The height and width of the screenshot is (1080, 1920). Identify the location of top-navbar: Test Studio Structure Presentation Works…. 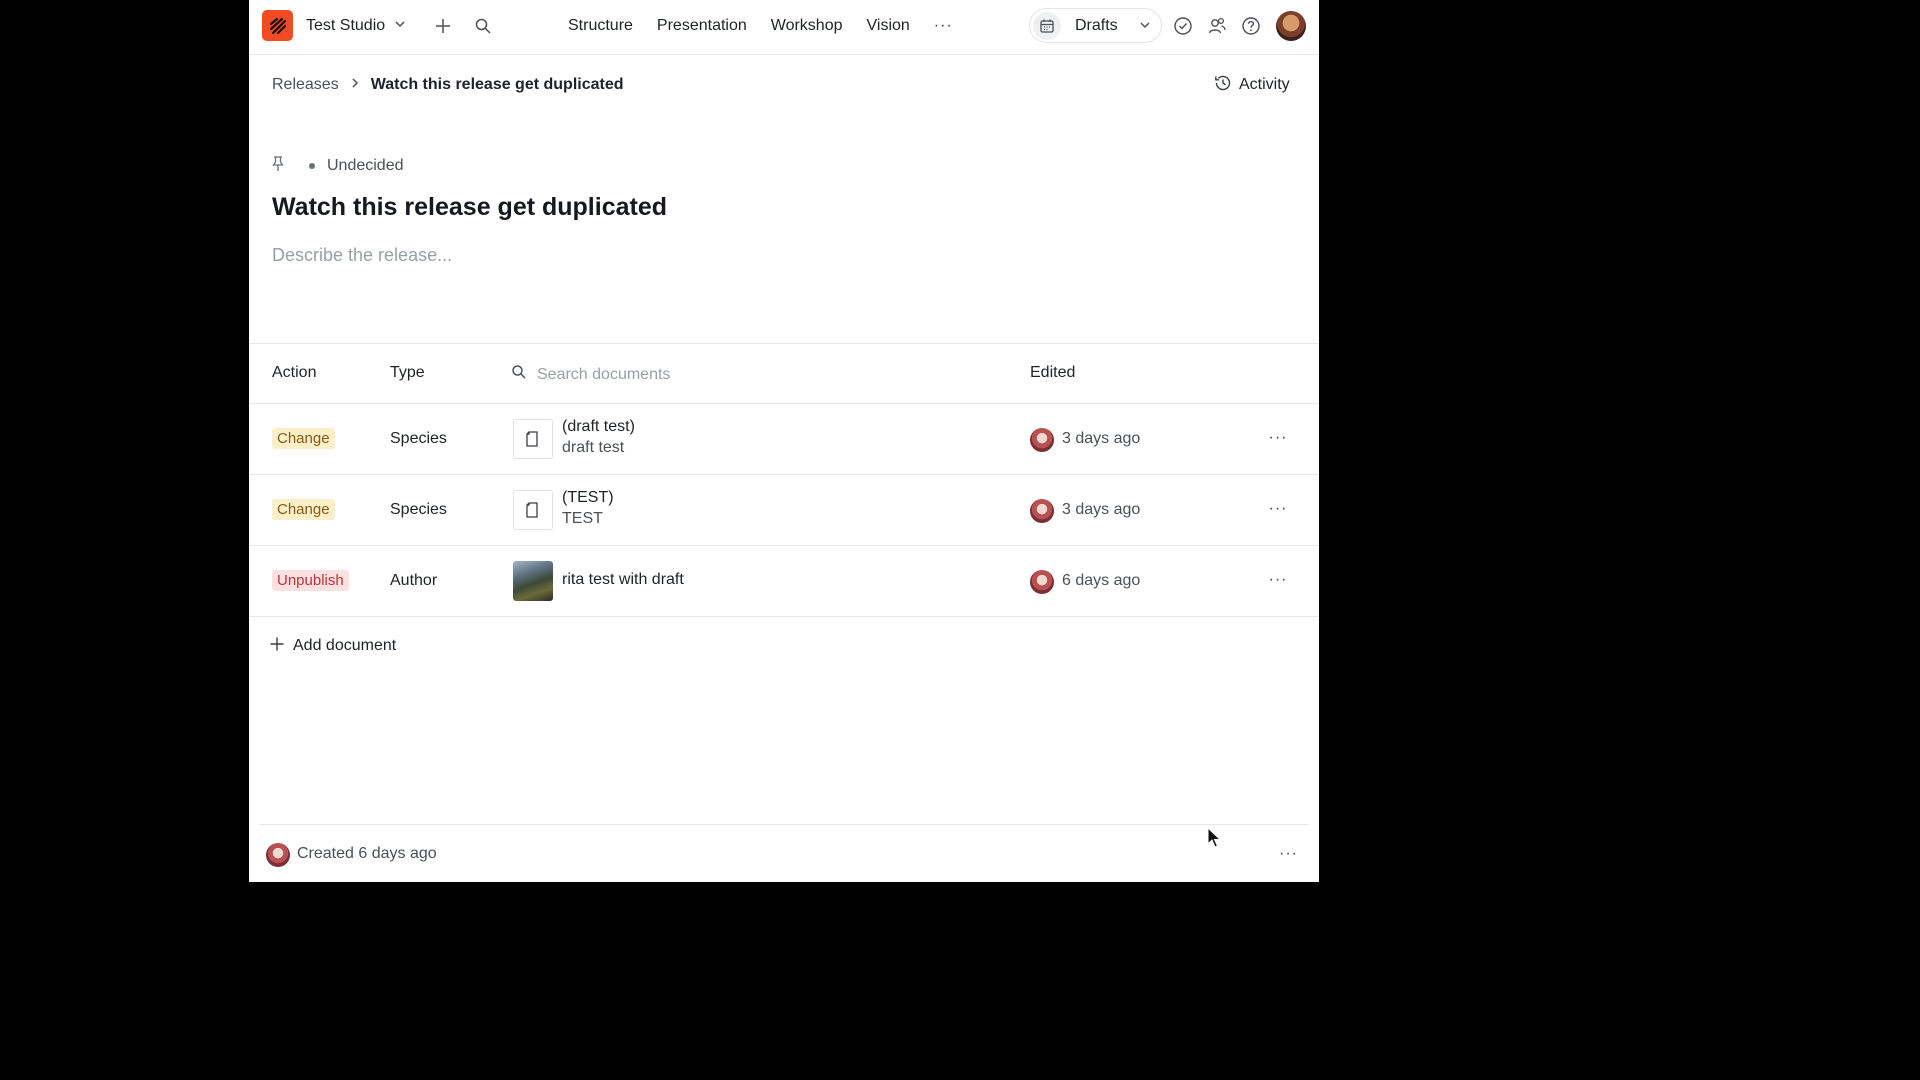
(784, 27).